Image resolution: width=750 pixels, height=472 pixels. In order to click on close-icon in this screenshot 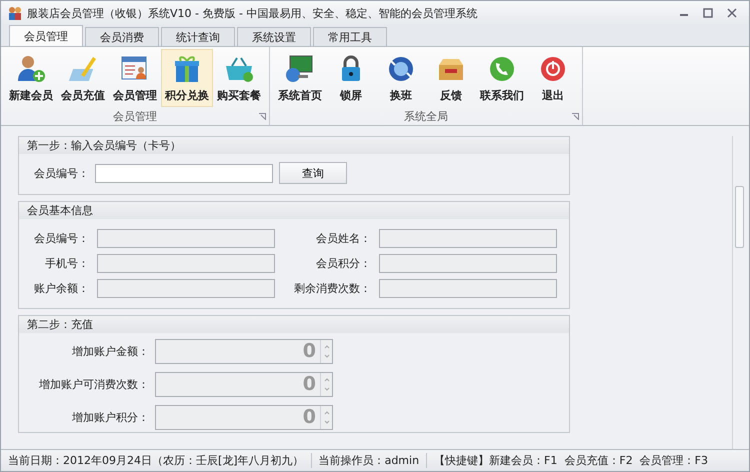, I will do `click(732, 13)`.